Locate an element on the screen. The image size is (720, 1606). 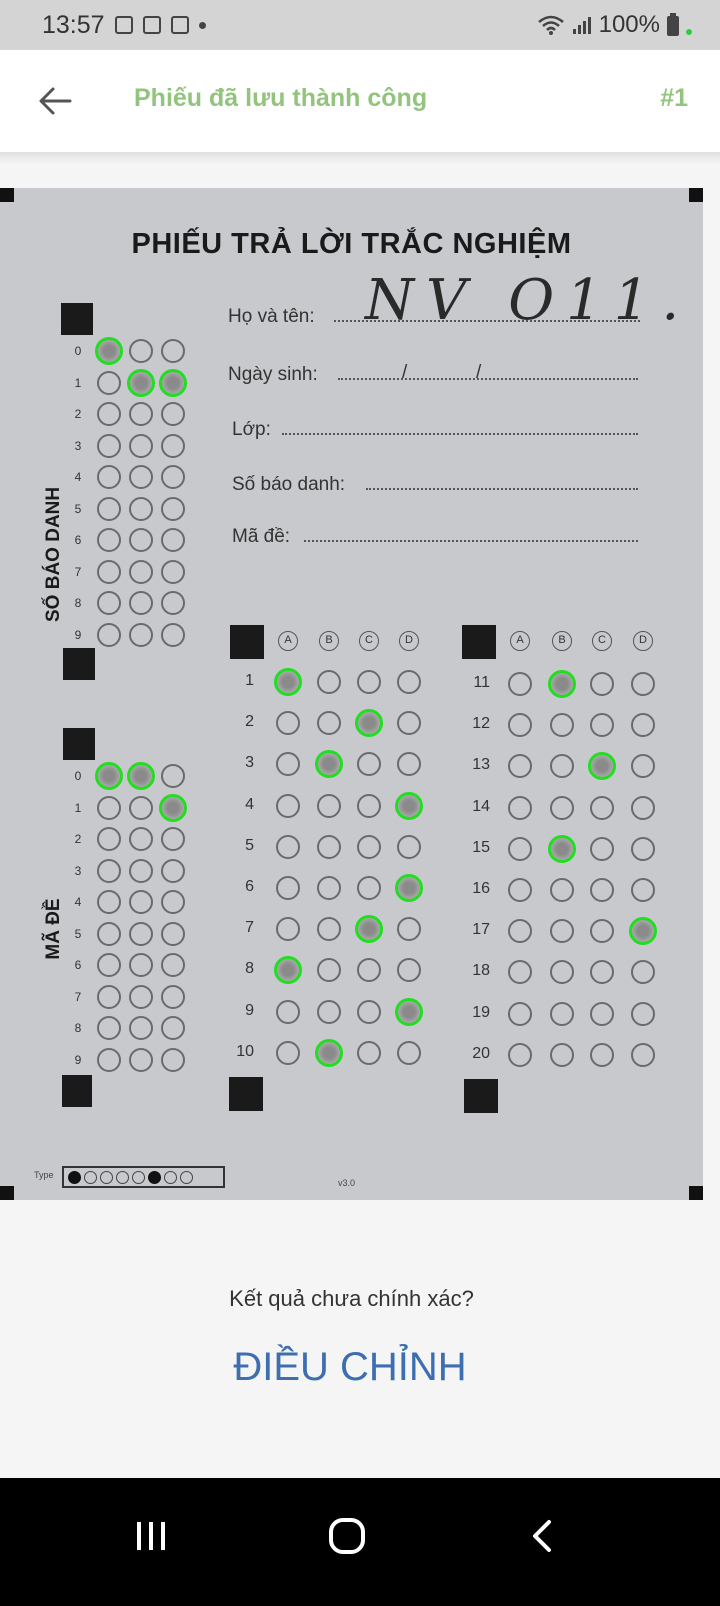
sheet-number: #1 is located at coordinates (674, 98).